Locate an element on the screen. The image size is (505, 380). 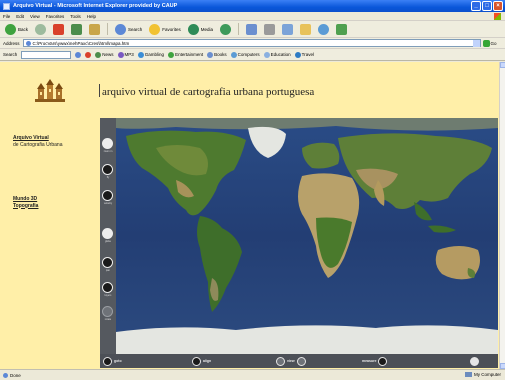
back-button: Back is located at coordinates (16, 29).